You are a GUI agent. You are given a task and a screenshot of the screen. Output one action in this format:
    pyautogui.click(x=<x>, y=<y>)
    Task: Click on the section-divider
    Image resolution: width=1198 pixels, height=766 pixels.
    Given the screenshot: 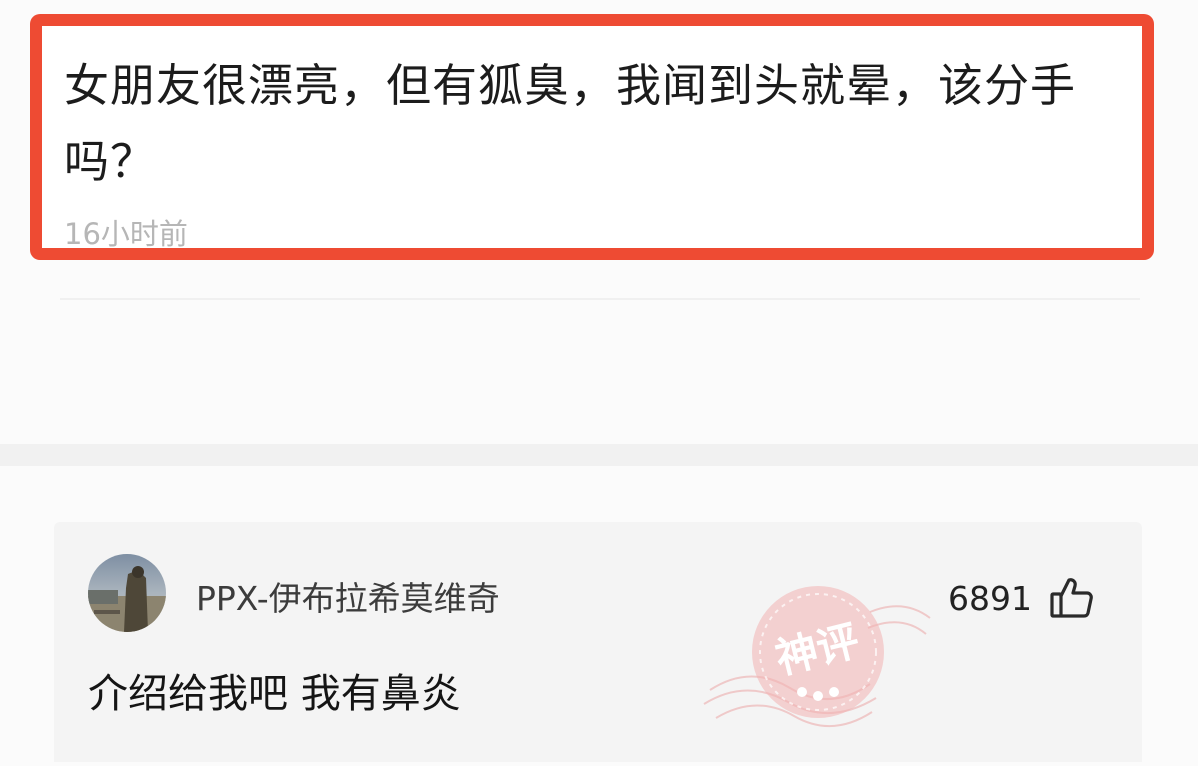 What is the action you would take?
    pyautogui.click(x=599, y=455)
    